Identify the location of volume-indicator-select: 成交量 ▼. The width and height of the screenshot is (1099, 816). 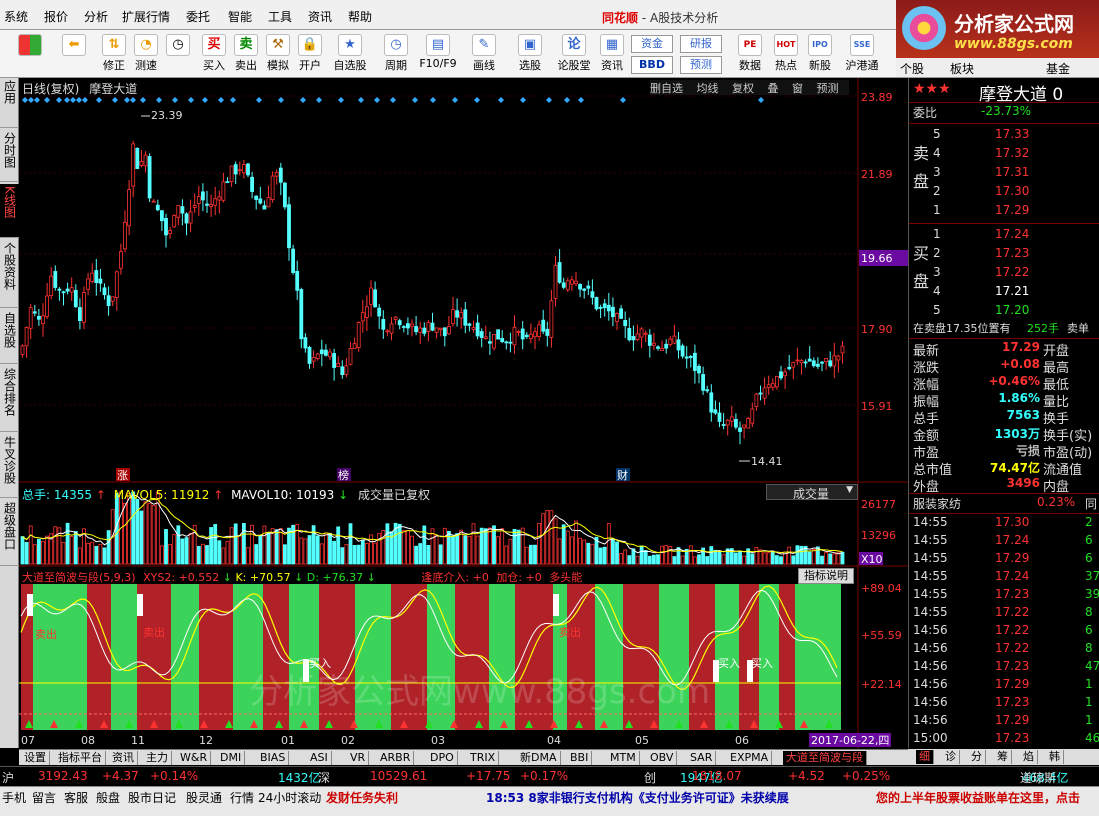
(812, 492).